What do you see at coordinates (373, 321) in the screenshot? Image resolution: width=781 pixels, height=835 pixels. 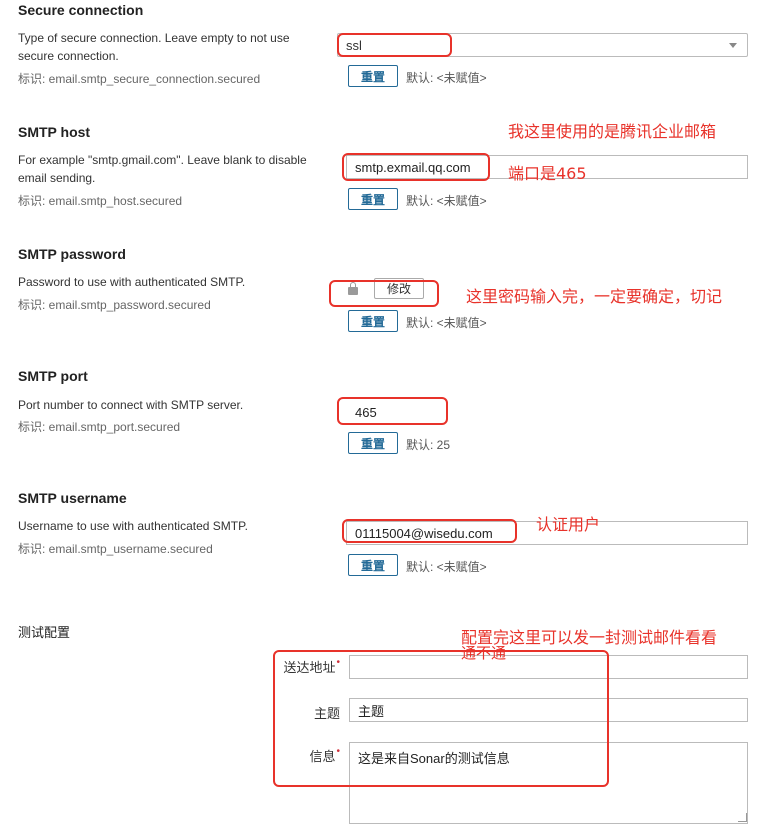 I see `smtp-password-reset-button: 重置` at bounding box center [373, 321].